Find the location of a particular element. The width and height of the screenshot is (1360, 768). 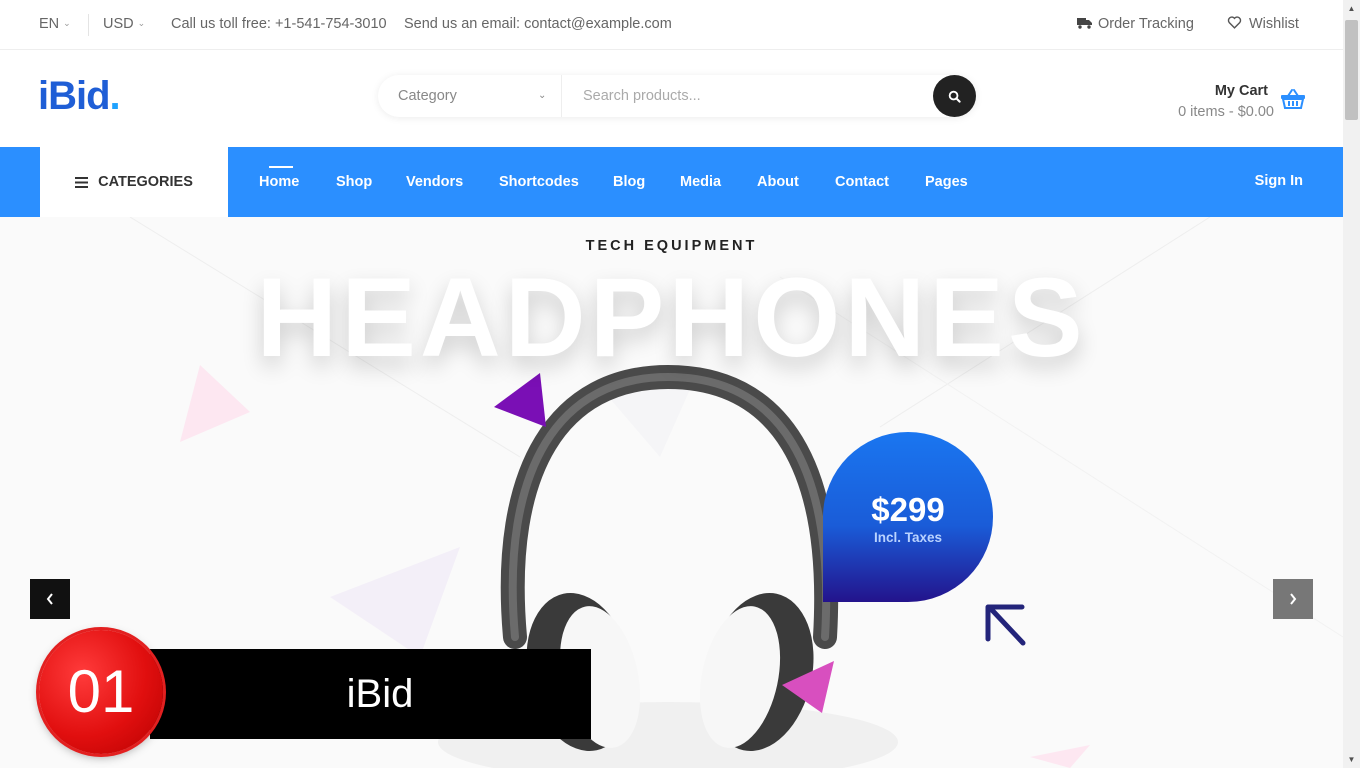

nav-item-pages: Pages is located at coordinates (946, 182).